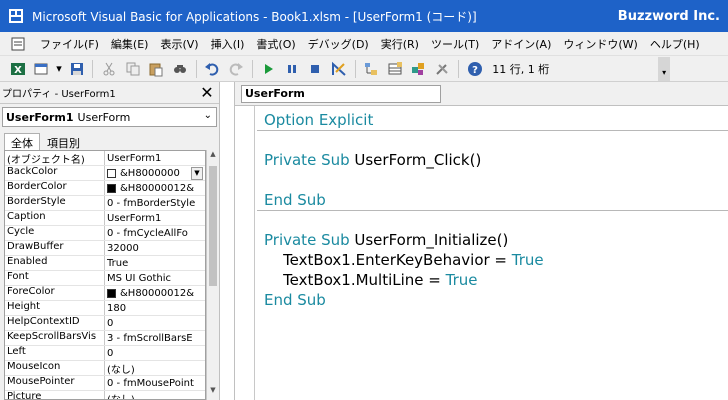  What do you see at coordinates (77, 69) in the screenshot?
I see `save-icon` at bounding box center [77, 69].